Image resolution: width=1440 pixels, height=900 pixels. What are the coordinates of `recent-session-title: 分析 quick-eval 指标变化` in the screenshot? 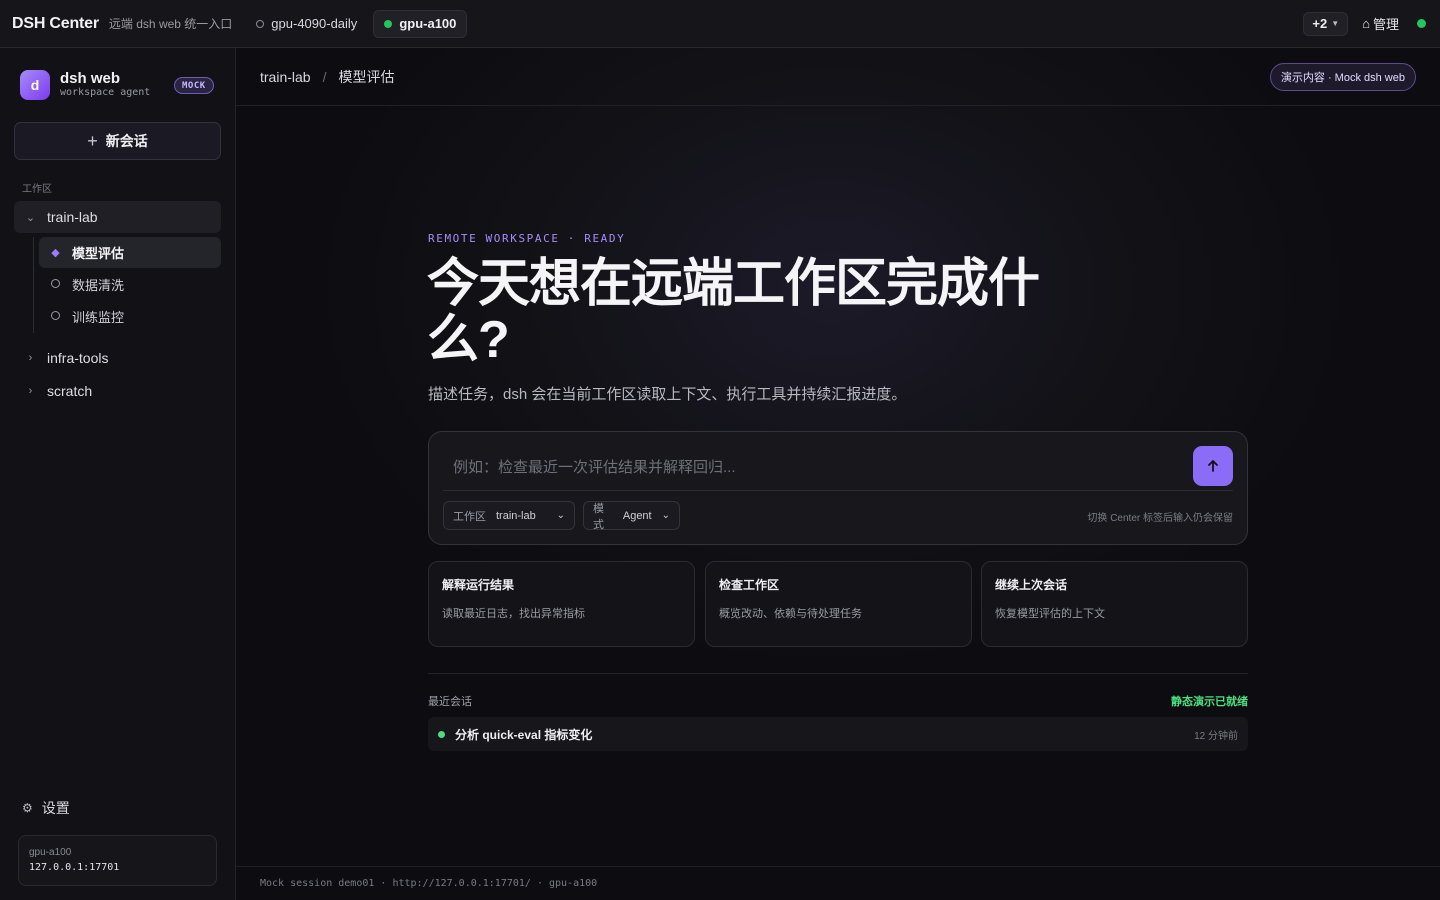 It's located at (524, 734).